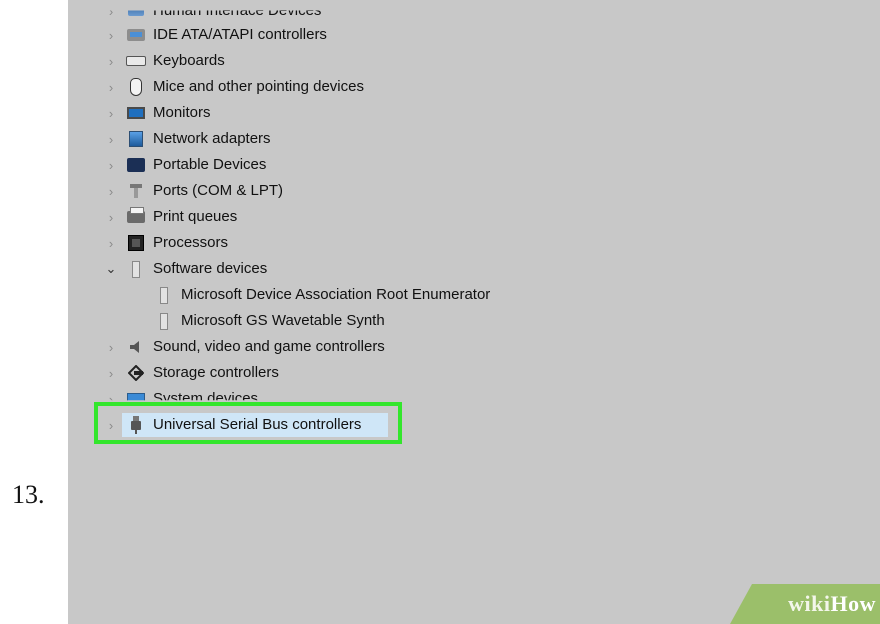 The width and height of the screenshot is (880, 624). Describe the element at coordinates (136, 35) in the screenshot. I see `ide-controller-icon` at that location.